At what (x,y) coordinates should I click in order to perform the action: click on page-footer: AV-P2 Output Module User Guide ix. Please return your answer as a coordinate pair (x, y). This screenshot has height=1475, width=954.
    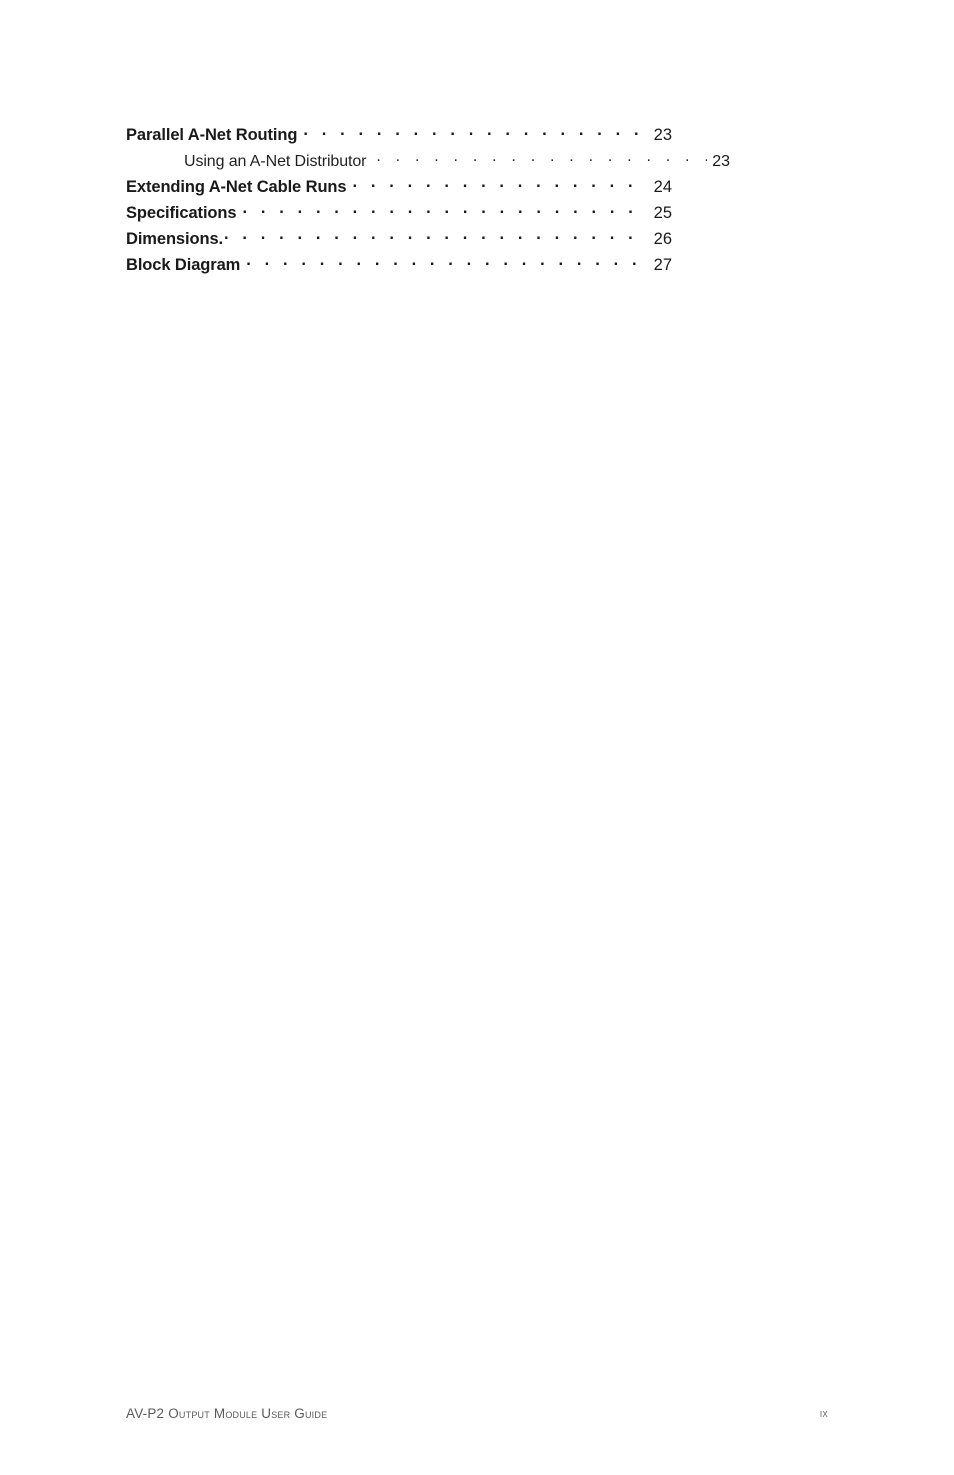
    Looking at the image, I should click on (477, 1416).